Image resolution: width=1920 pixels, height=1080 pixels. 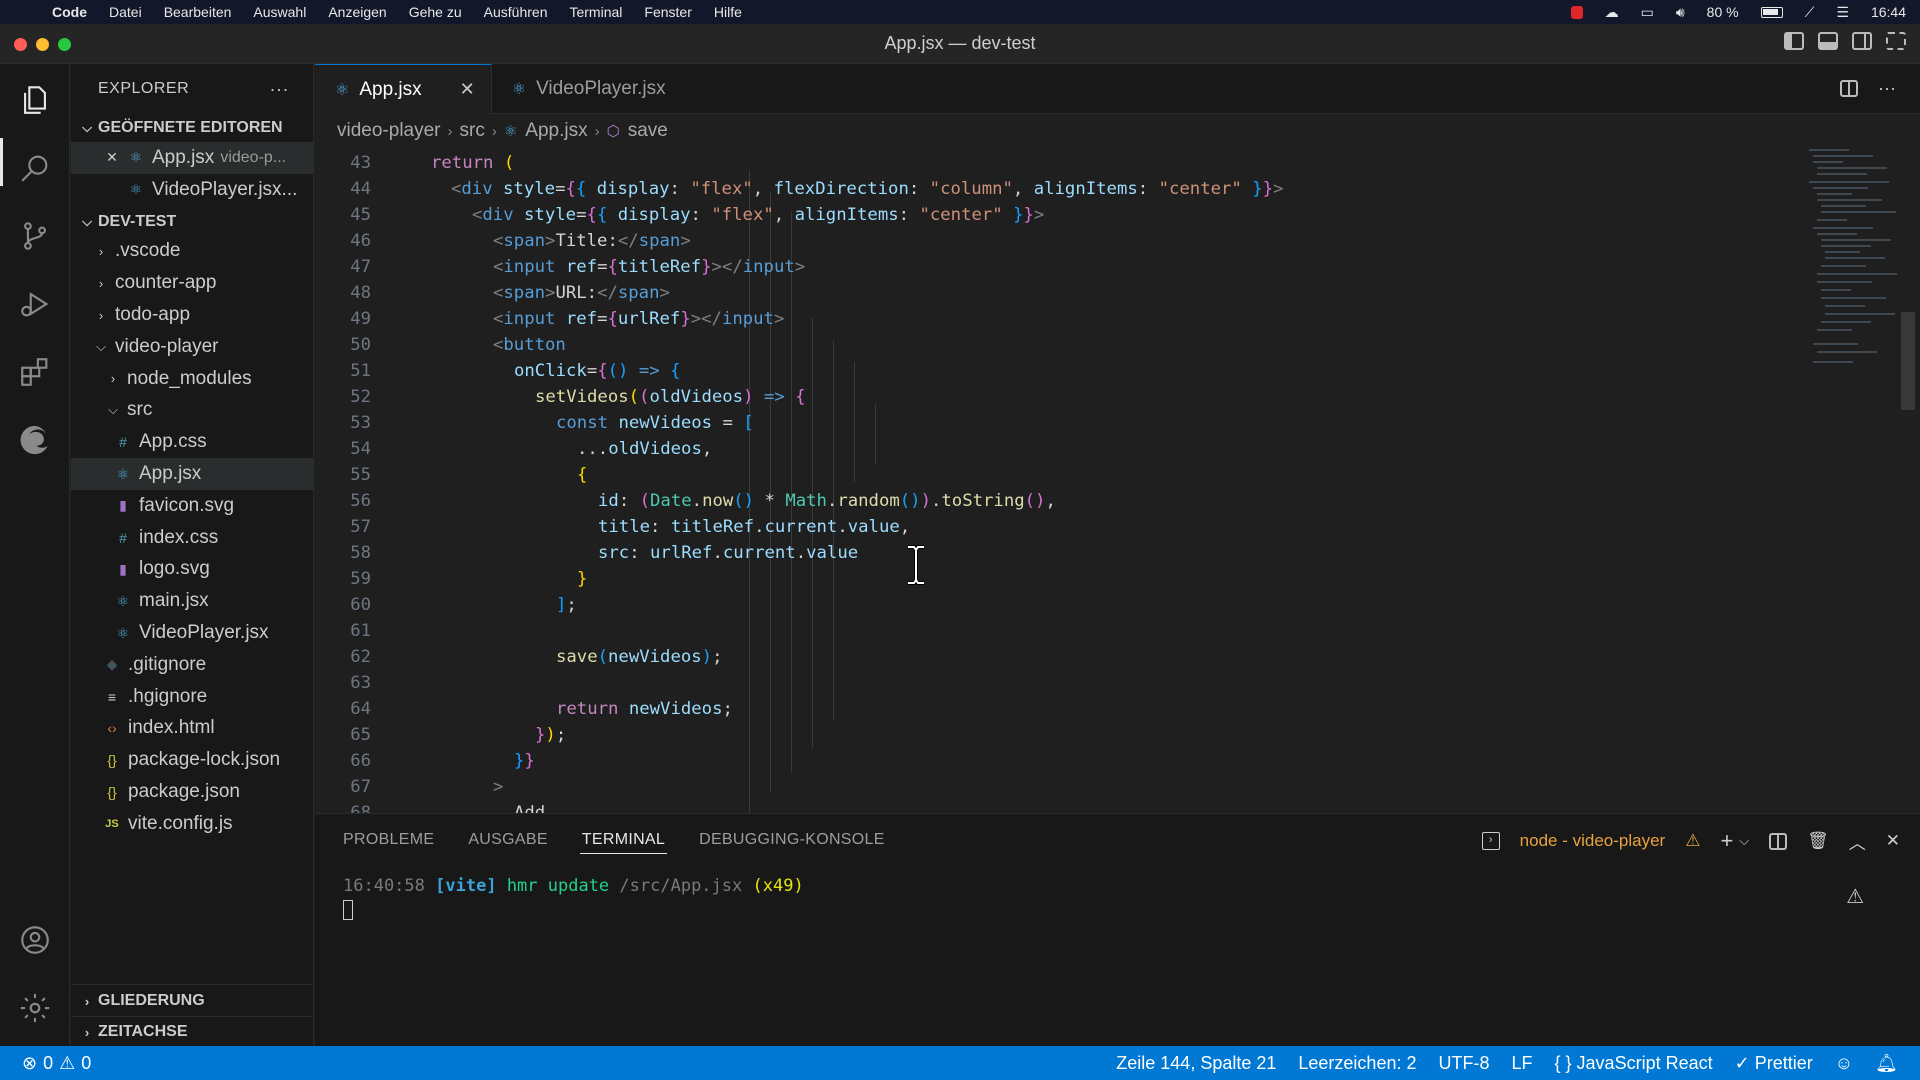 What do you see at coordinates (1888, 12) in the screenshot?
I see `clock: 16:44` at bounding box center [1888, 12].